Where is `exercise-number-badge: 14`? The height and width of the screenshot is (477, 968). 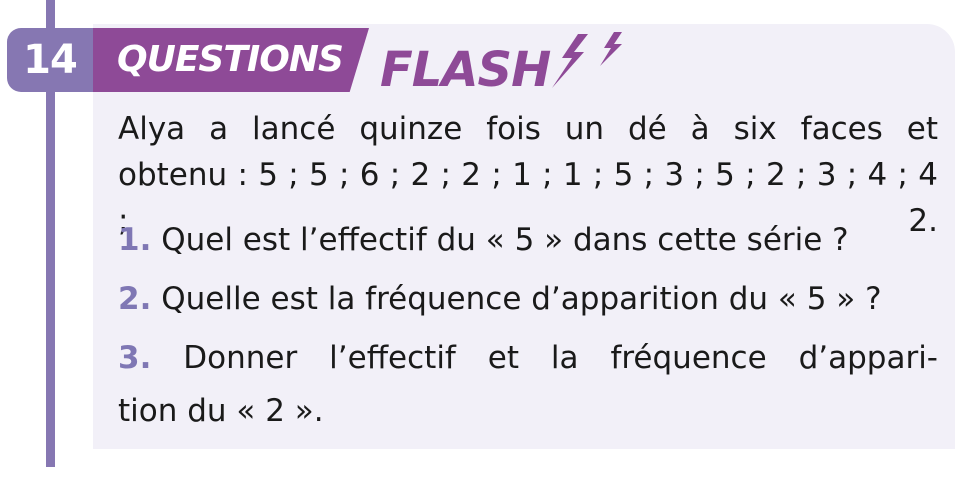 exercise-number-badge: 14 is located at coordinates (50, 60).